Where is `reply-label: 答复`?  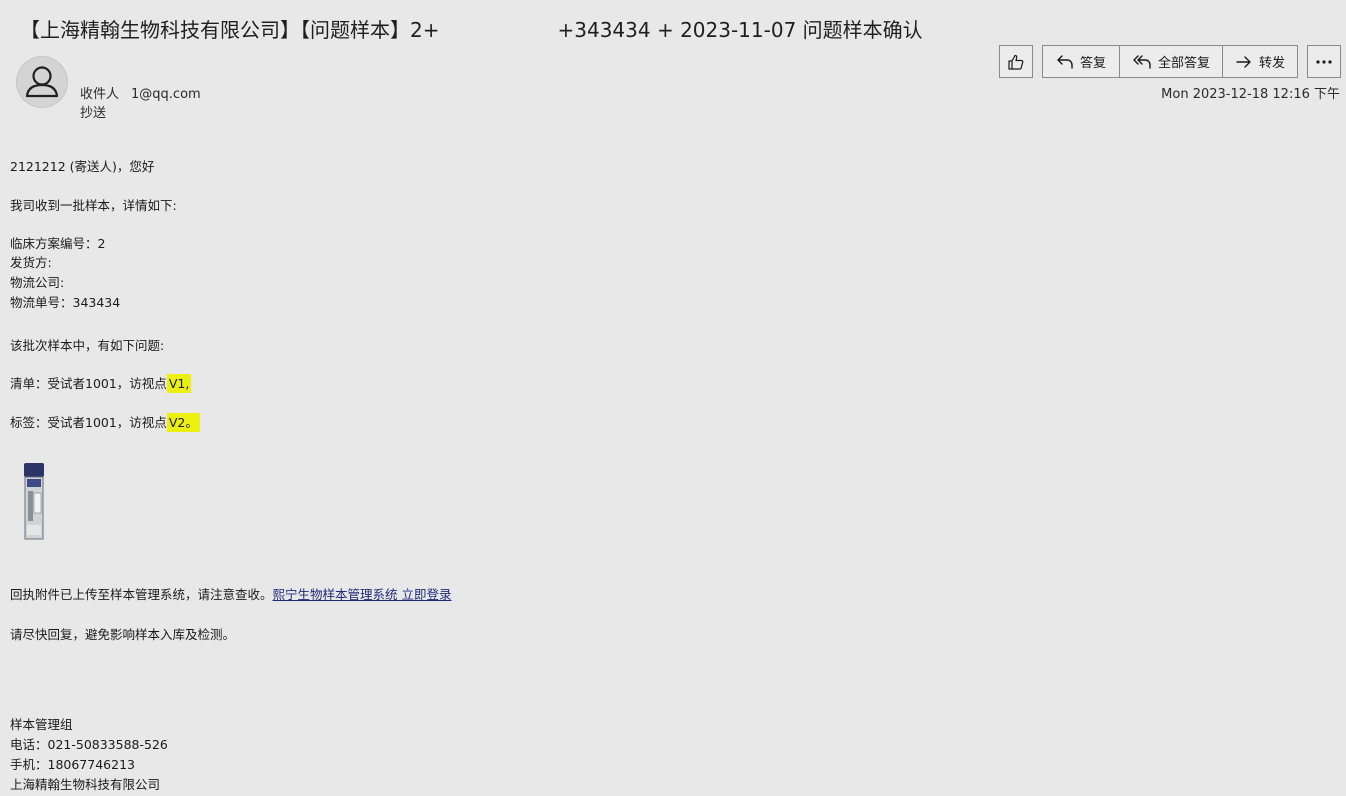 reply-label: 答复 is located at coordinates (1092, 63).